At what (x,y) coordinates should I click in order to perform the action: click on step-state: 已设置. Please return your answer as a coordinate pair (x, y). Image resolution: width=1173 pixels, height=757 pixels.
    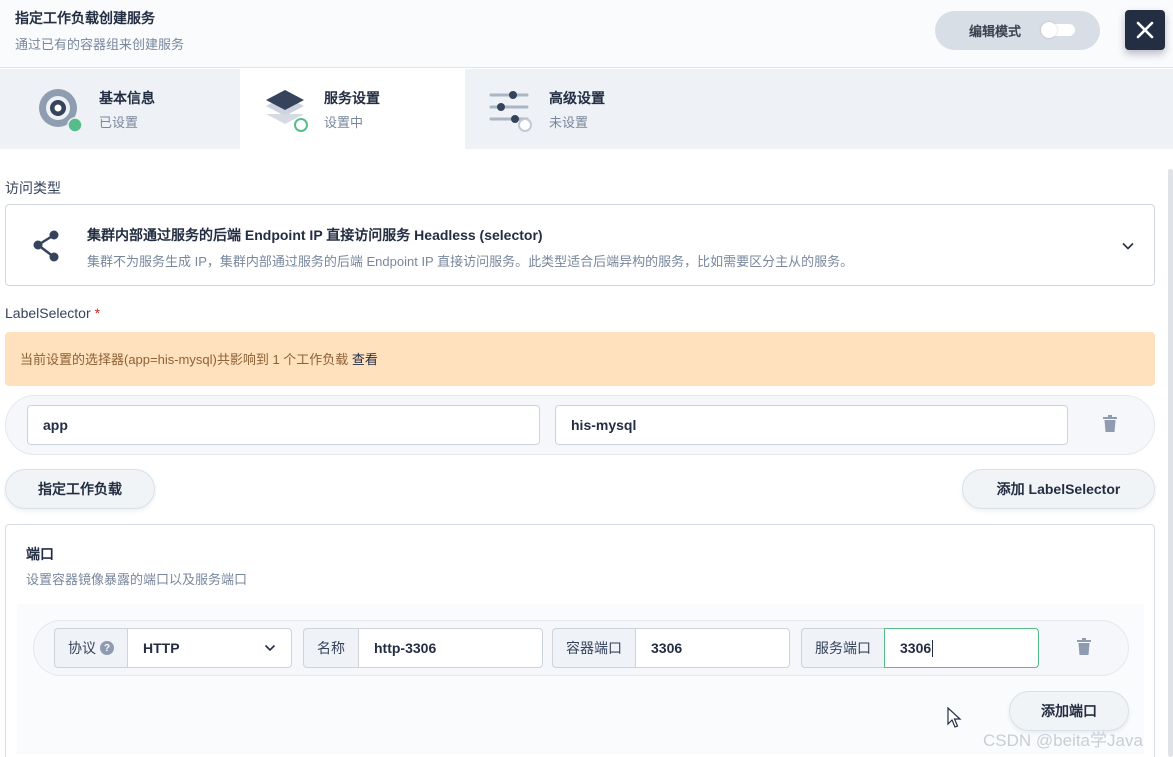
    Looking at the image, I should click on (119, 122).